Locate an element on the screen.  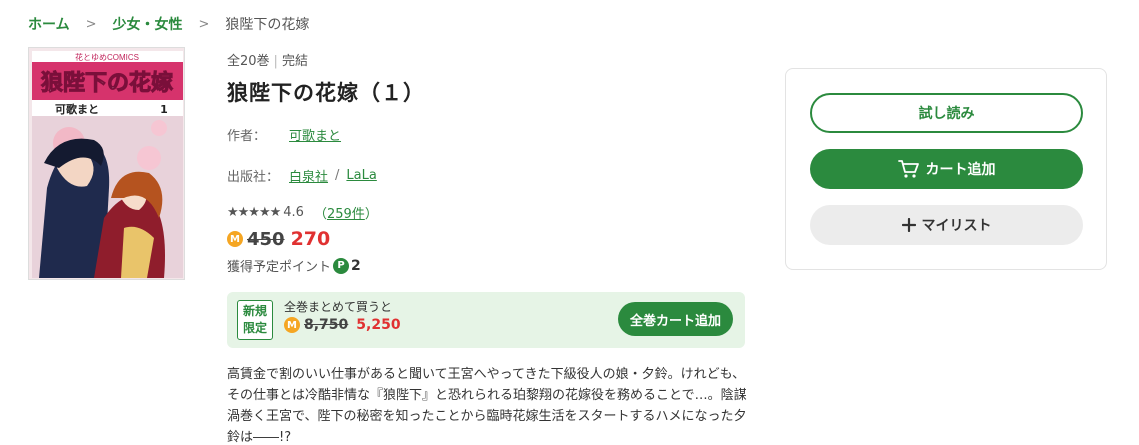
plus-icon is located at coordinates (908, 225).